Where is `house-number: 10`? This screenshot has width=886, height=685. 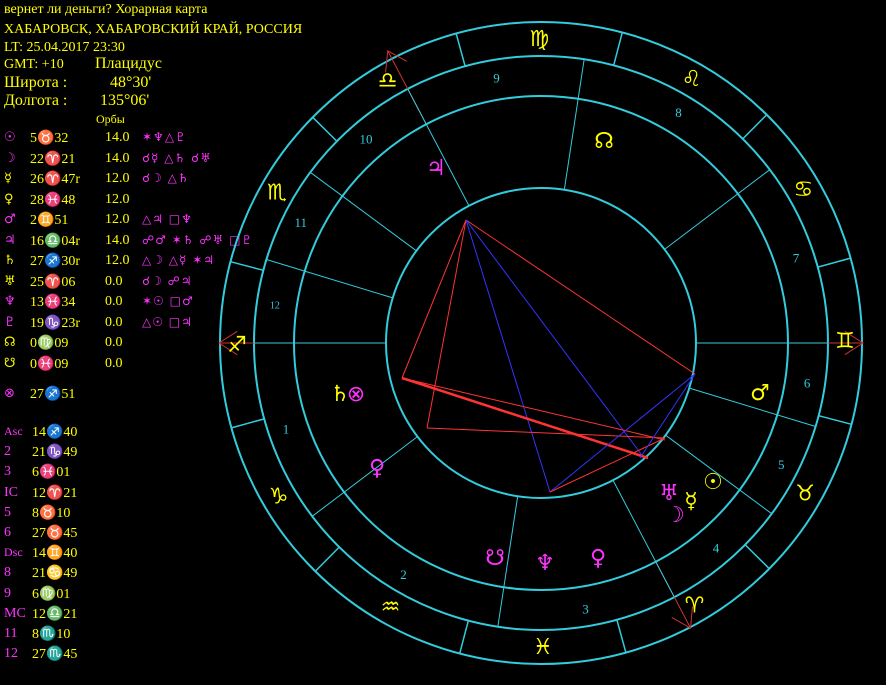
house-number: 10 is located at coordinates (365, 139).